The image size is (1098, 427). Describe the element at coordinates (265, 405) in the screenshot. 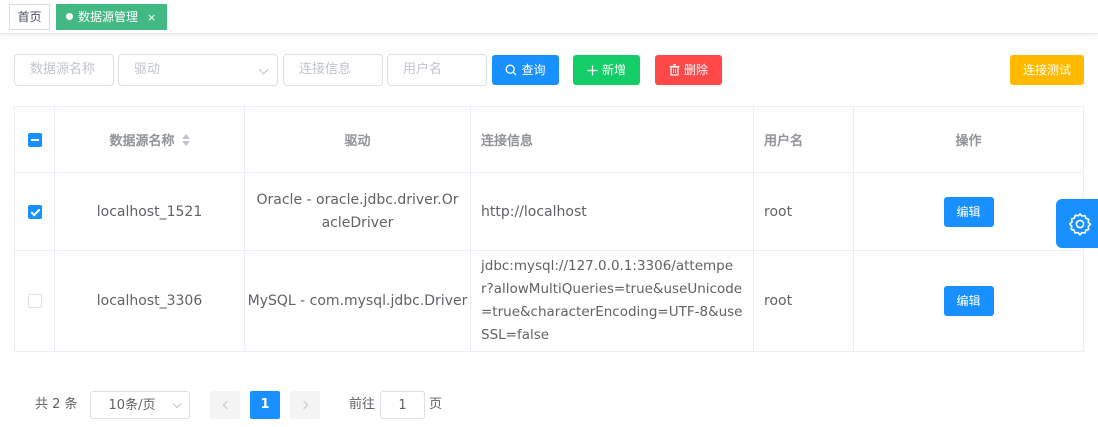

I see `page-number-current: 1` at that location.